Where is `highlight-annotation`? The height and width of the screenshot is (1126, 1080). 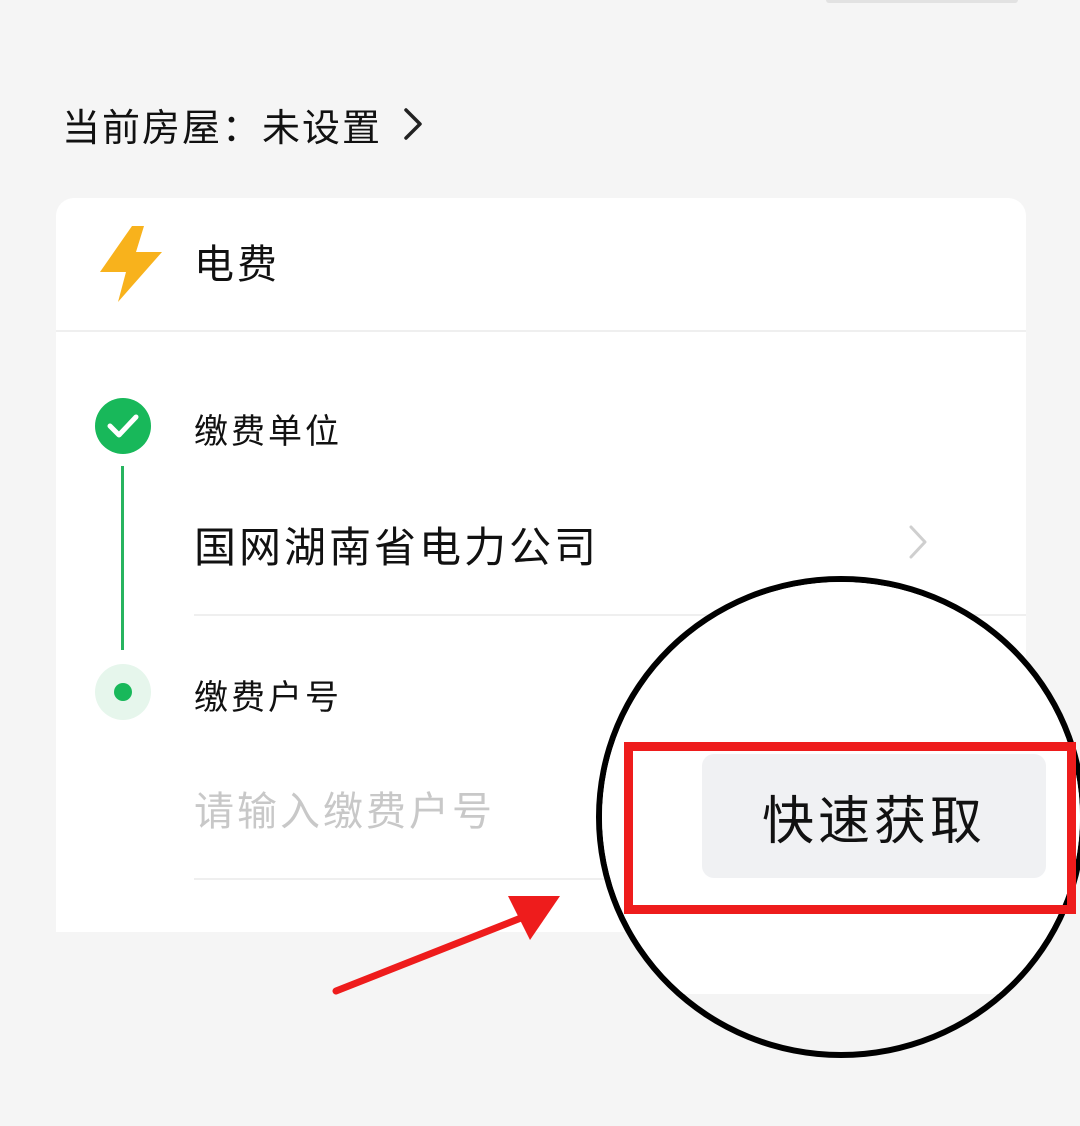
highlight-annotation is located at coordinates (850, 828).